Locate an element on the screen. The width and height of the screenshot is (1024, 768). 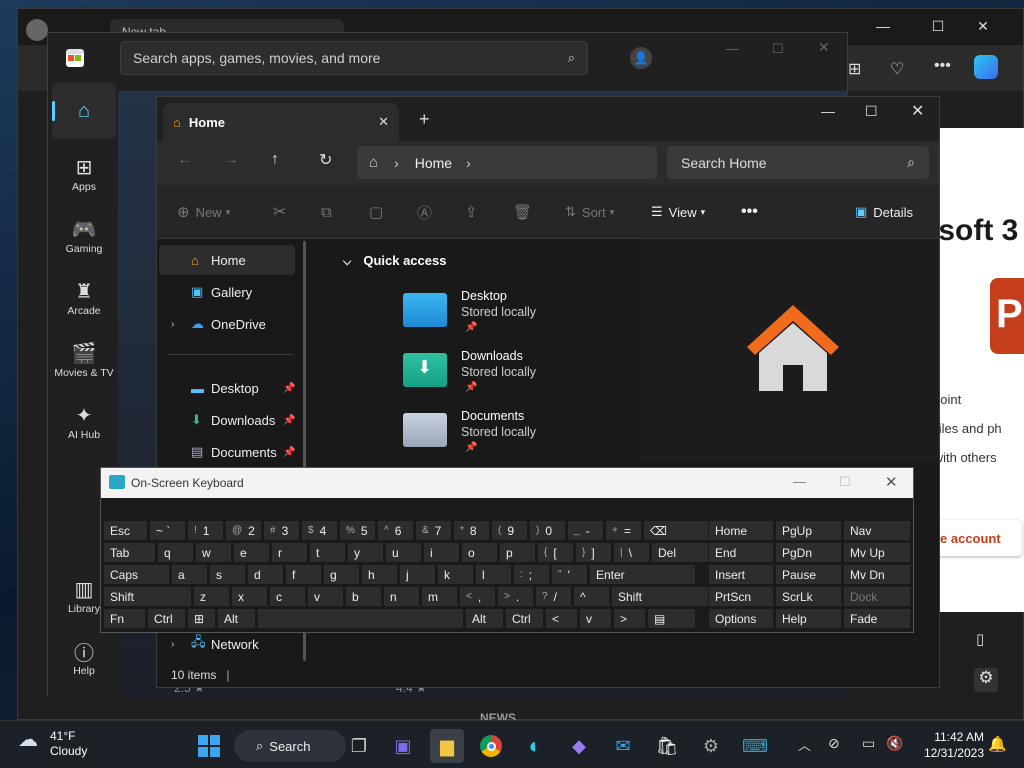
osk-key: Caps is located at coordinates (136, 574).